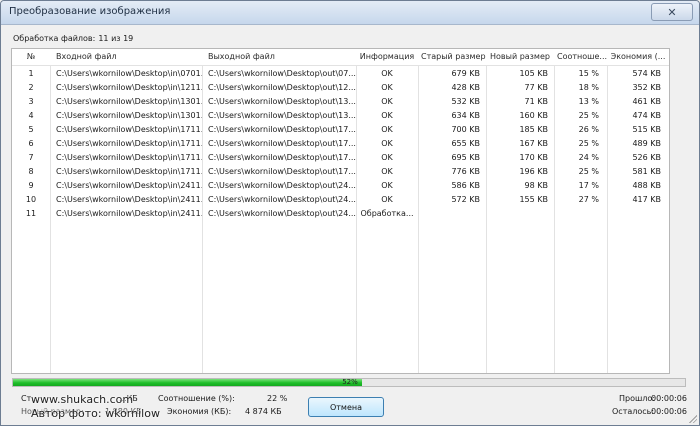 This screenshot has width=700, height=426. What do you see at coordinates (646, 115) in the screenshot?
I see `cell-savings: 474 KB` at bounding box center [646, 115].